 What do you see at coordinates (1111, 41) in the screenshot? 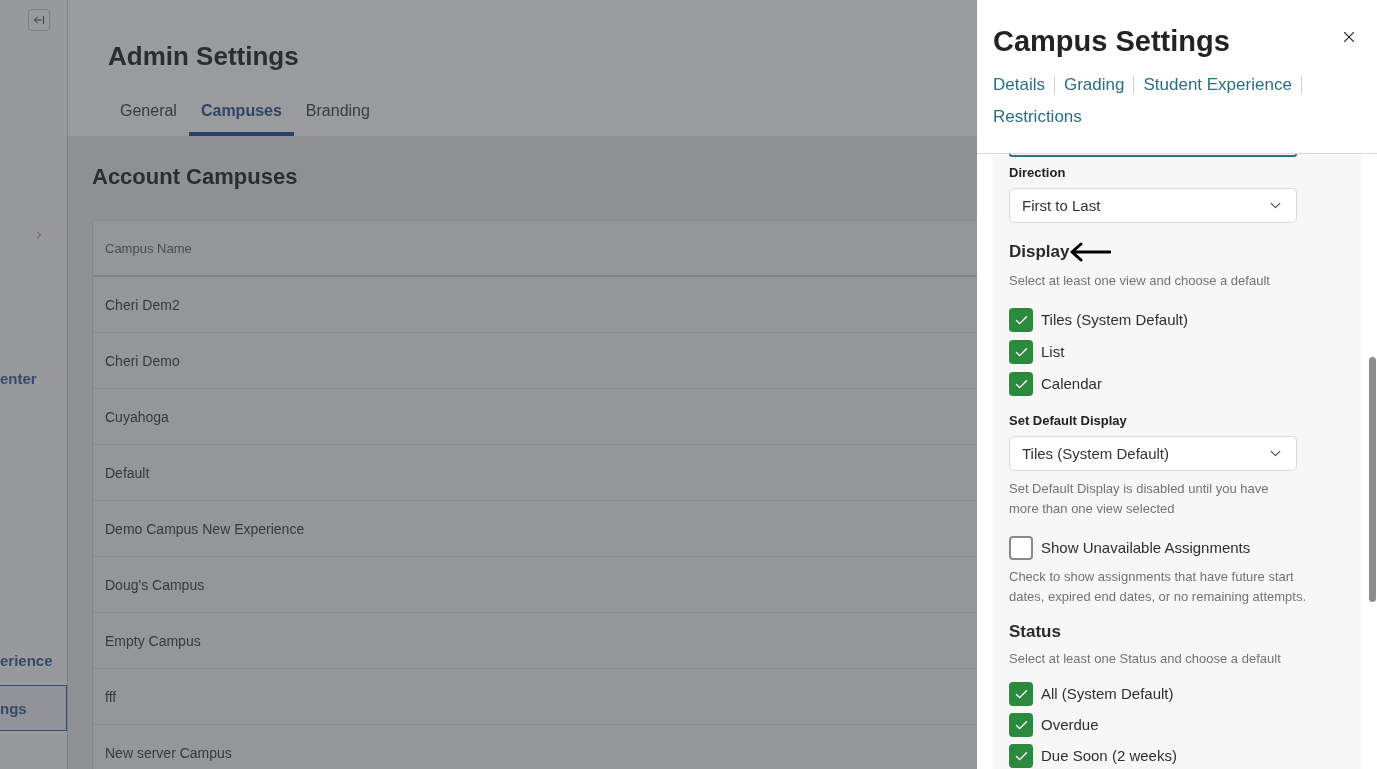
I see `panel-title: Campus Settings` at bounding box center [1111, 41].